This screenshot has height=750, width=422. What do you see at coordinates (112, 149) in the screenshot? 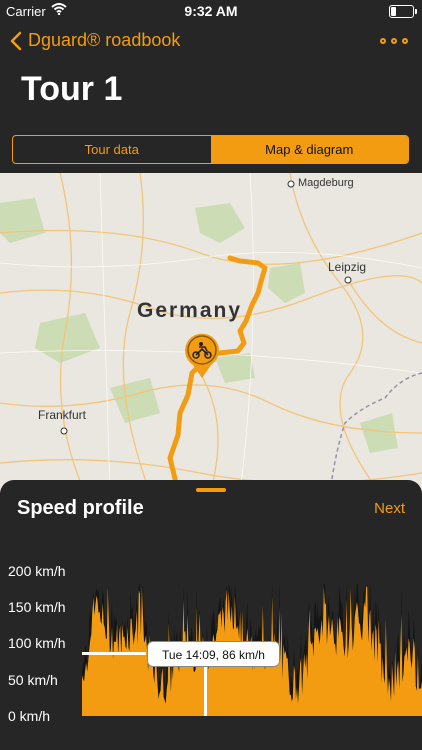
I see `tab-tour-data: Tour data` at bounding box center [112, 149].